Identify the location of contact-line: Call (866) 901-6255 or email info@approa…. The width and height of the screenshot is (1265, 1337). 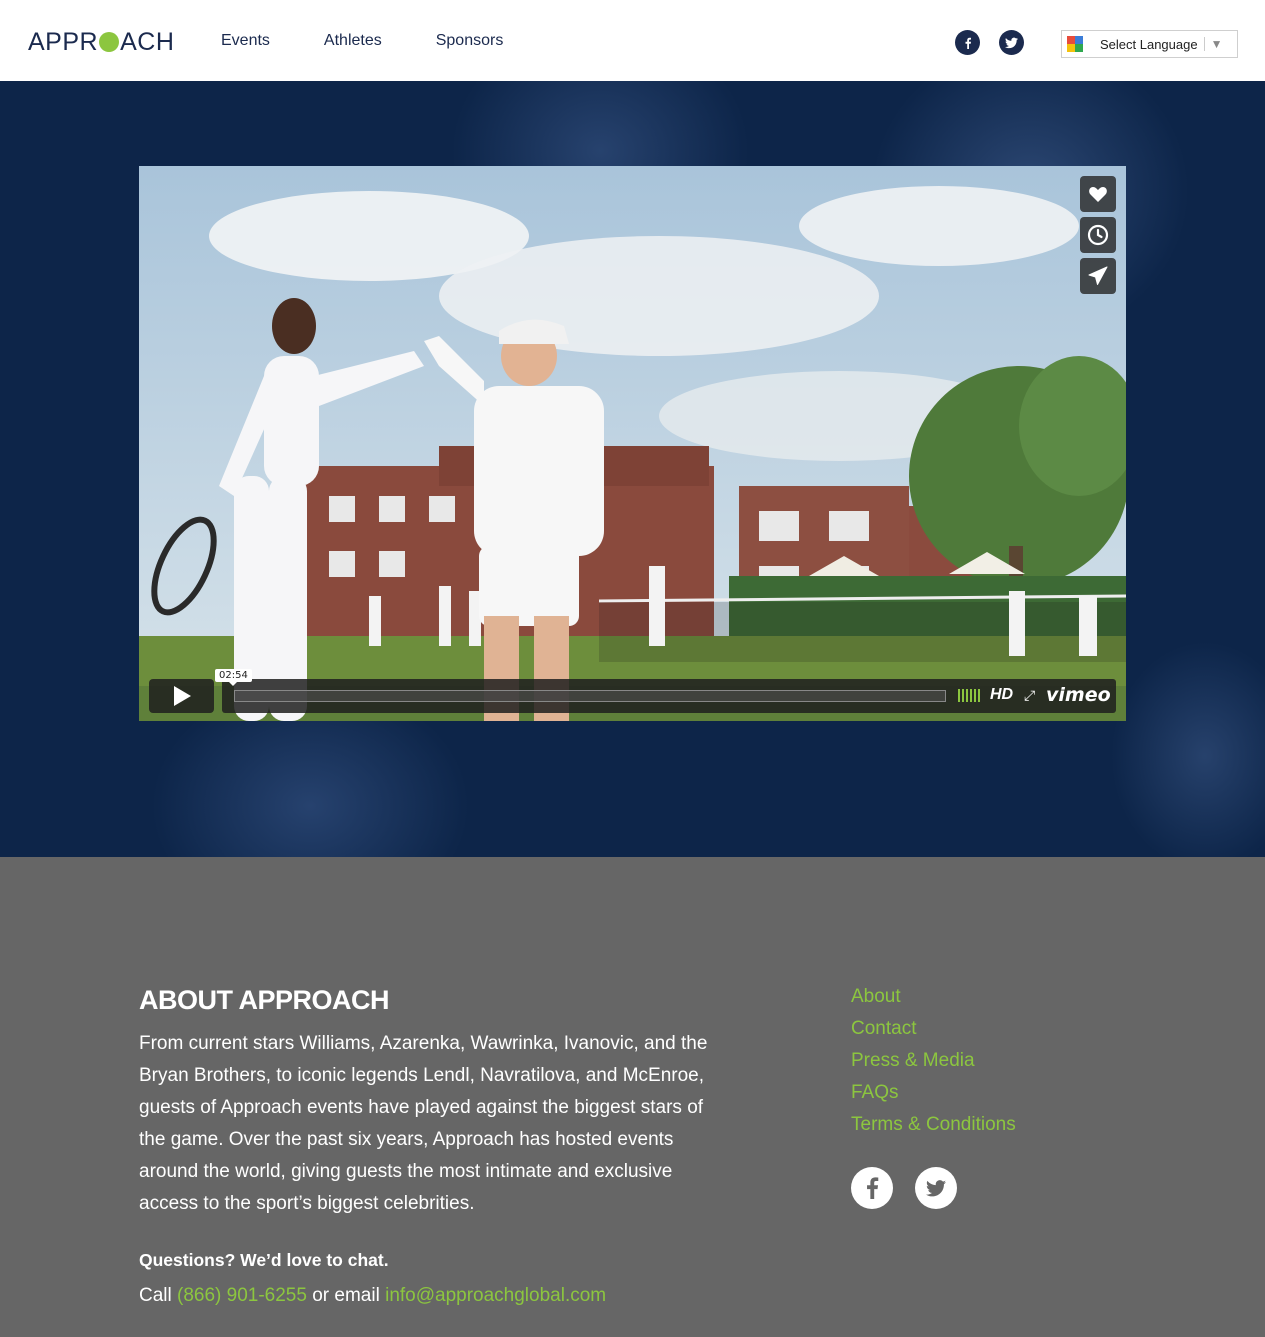
(372, 1296).